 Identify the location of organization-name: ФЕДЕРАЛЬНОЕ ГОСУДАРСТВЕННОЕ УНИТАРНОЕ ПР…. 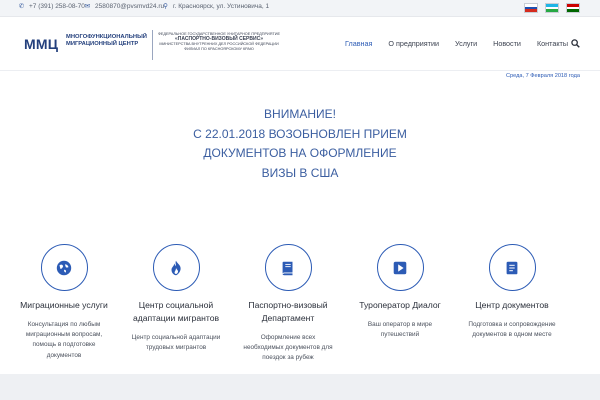
(219, 42).